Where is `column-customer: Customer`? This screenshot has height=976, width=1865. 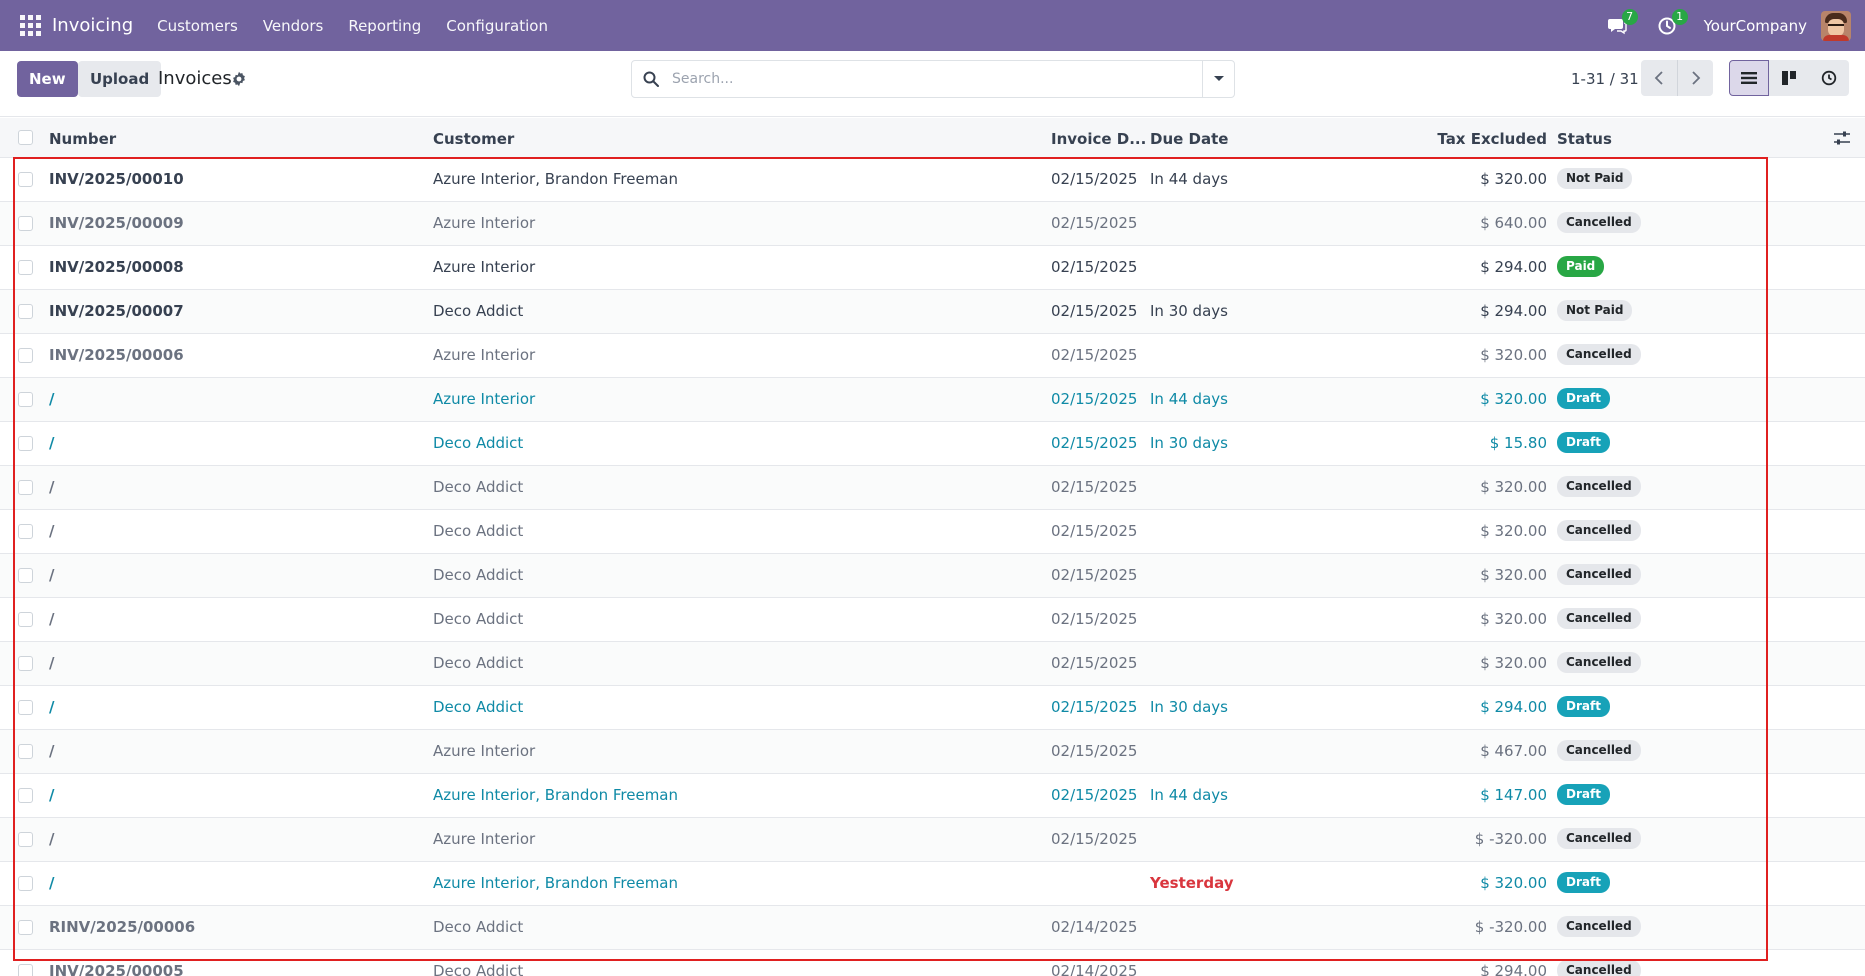
column-customer: Customer is located at coordinates (473, 139).